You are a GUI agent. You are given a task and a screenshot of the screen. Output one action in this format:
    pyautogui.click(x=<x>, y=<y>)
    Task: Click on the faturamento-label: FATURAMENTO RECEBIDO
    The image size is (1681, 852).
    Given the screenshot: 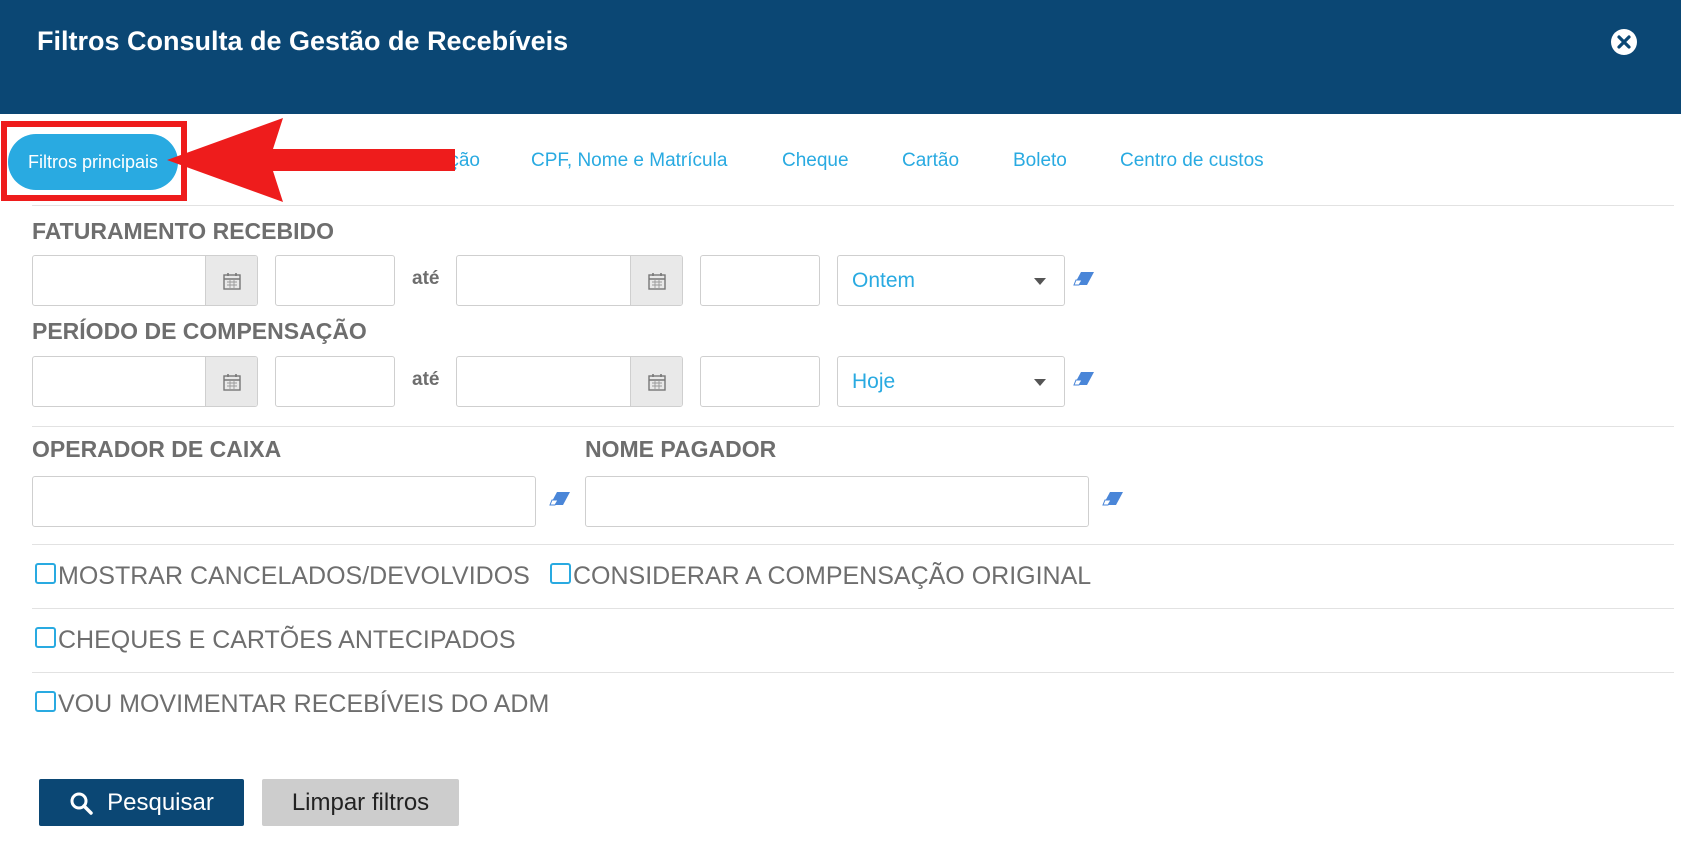 What is the action you would take?
    pyautogui.click(x=183, y=231)
    